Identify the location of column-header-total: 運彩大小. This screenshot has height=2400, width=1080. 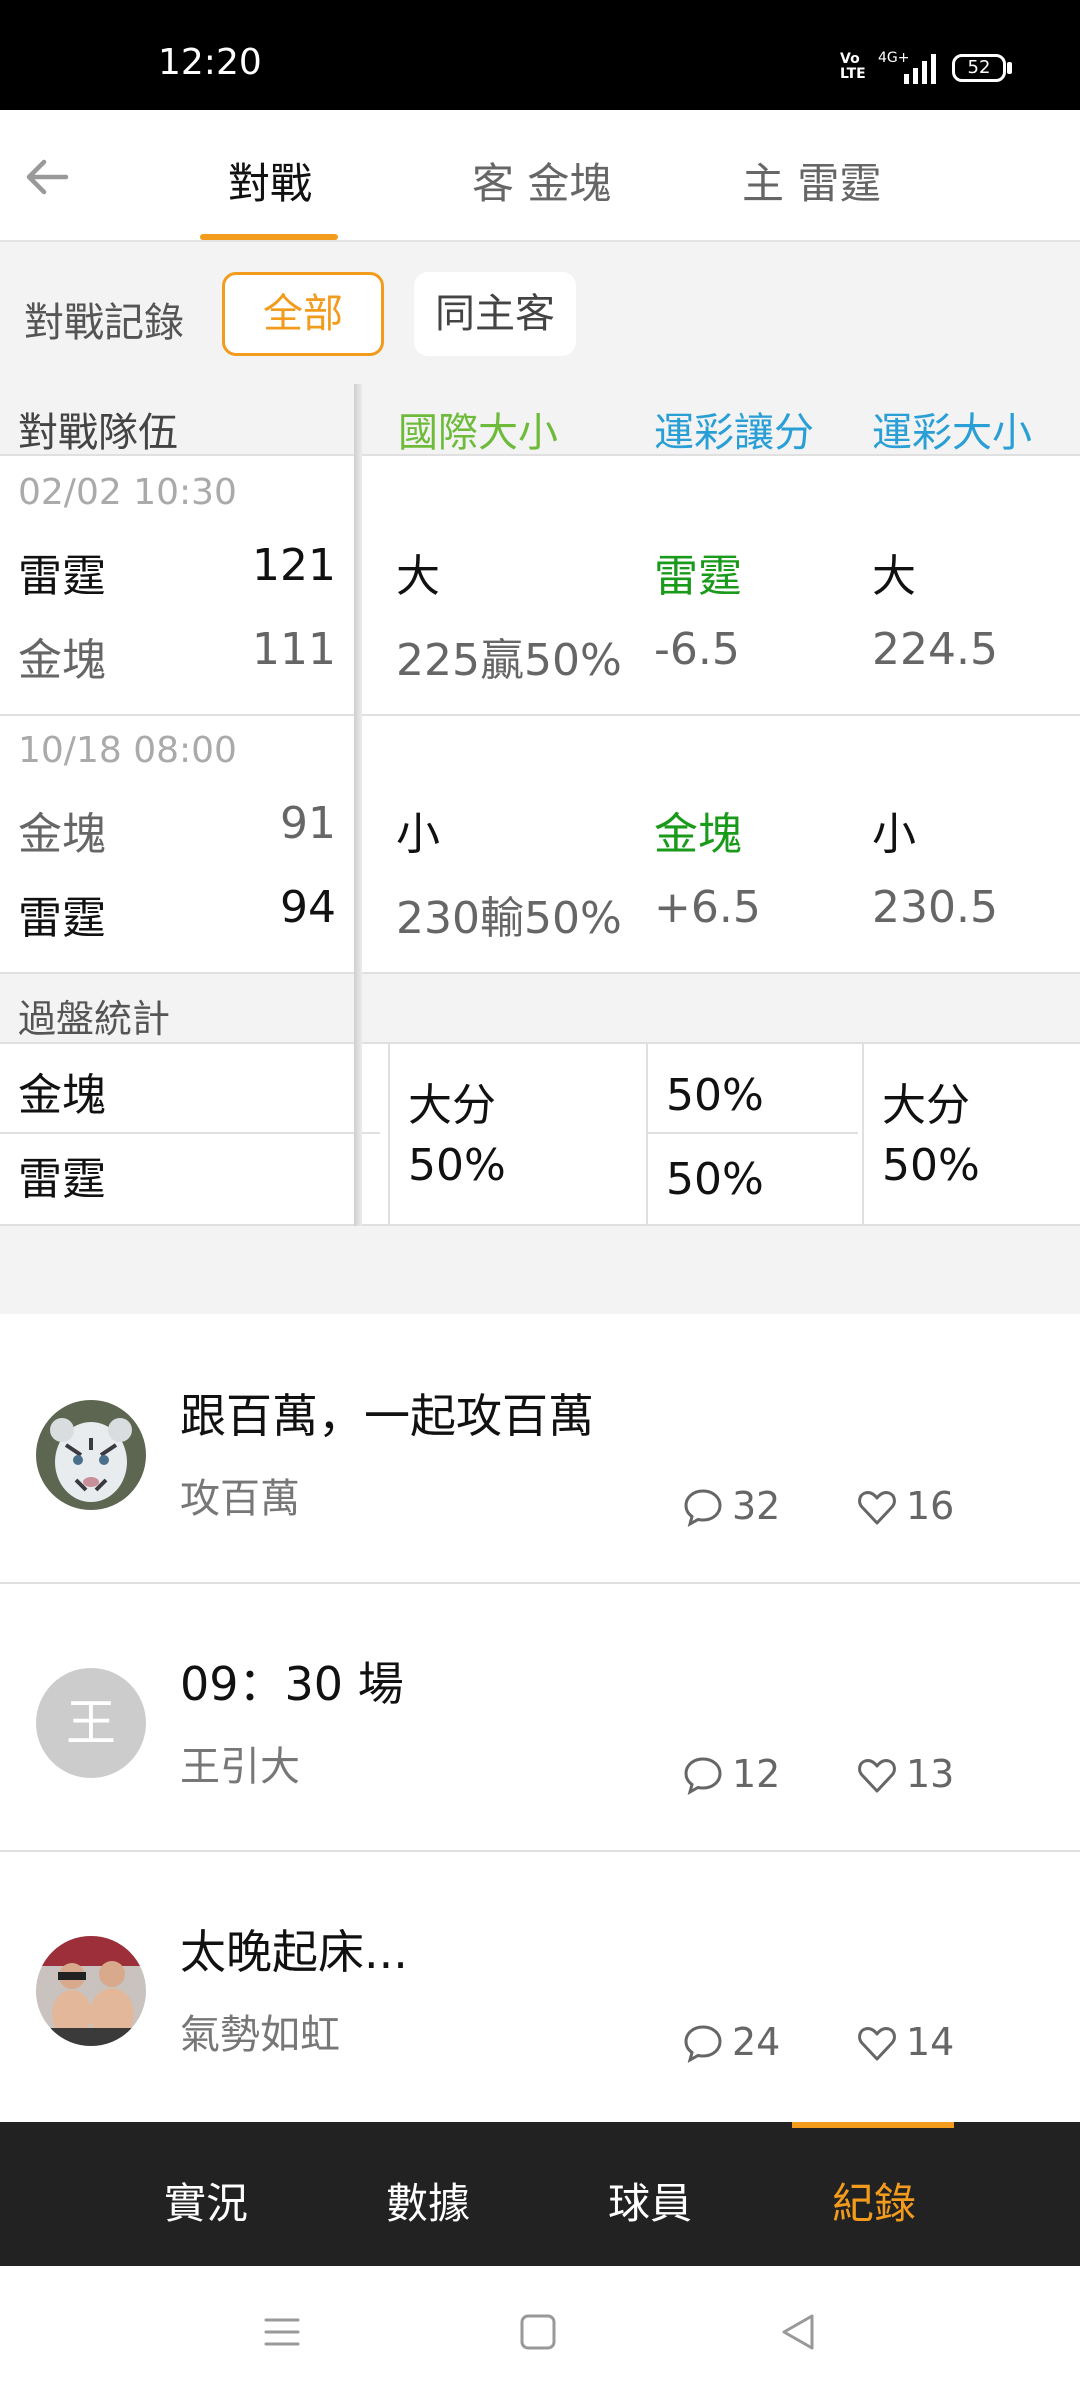
(952, 429).